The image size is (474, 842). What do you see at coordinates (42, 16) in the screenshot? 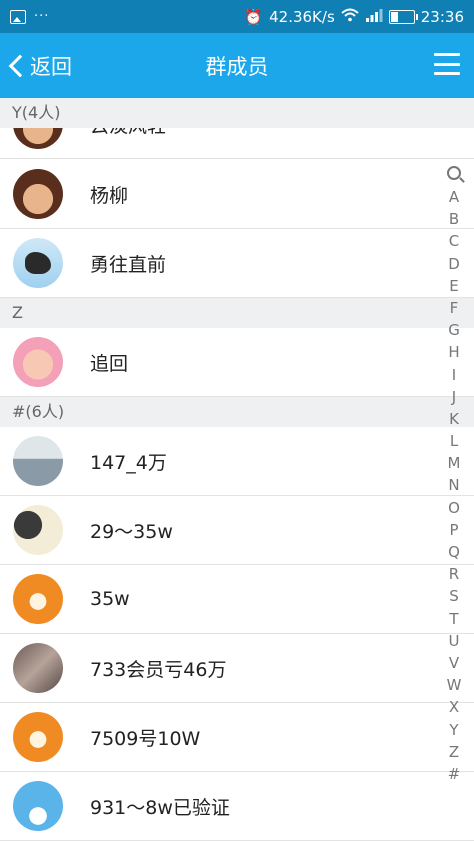
I see `more-dots-icon: ···` at bounding box center [42, 16].